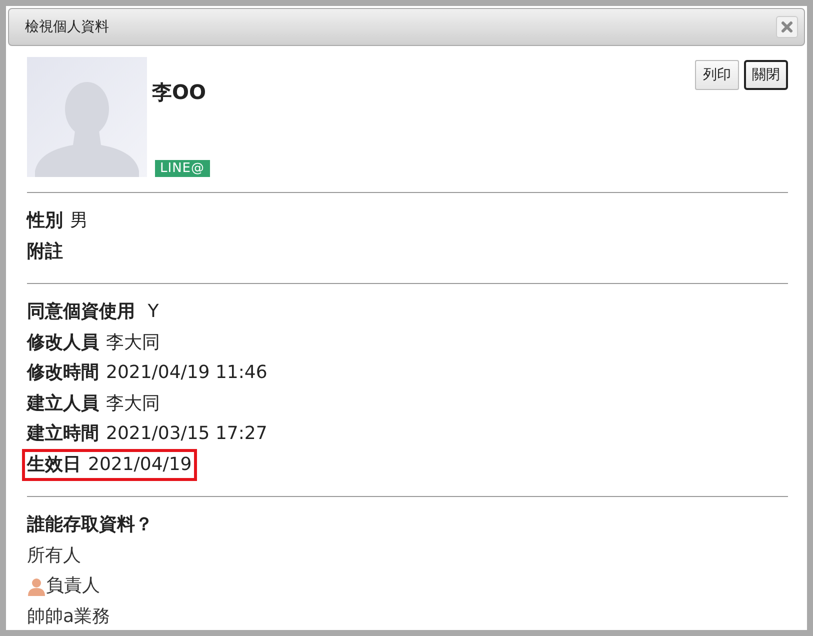 The image size is (813, 636). I want to click on close-dialog-button: 關閉, so click(766, 75).